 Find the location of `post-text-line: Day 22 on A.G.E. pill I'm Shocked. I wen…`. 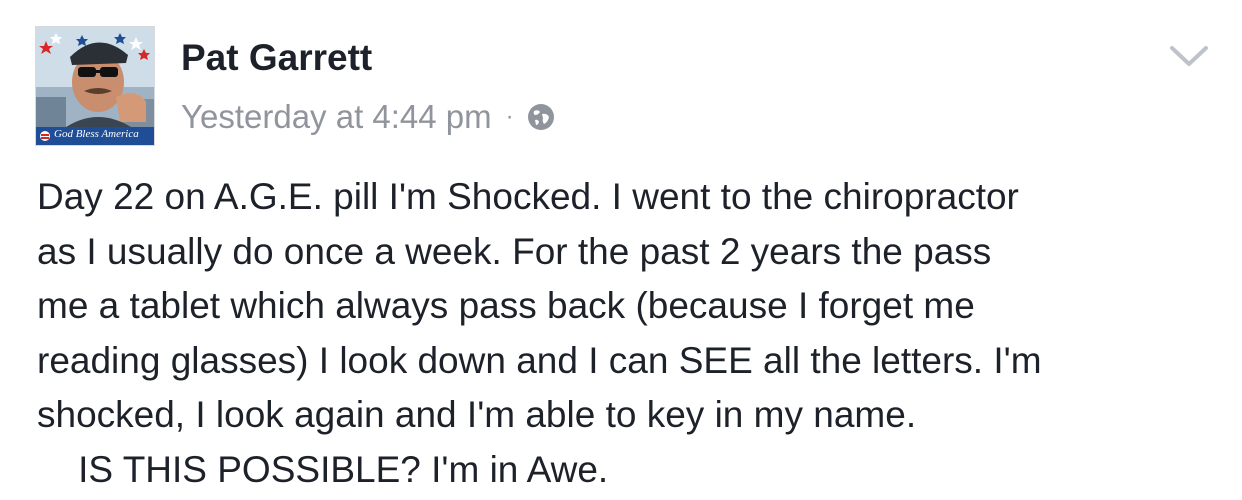

post-text-line: Day 22 on A.G.E. pill I'm Shocked. I wen… is located at coordinates (528, 196).